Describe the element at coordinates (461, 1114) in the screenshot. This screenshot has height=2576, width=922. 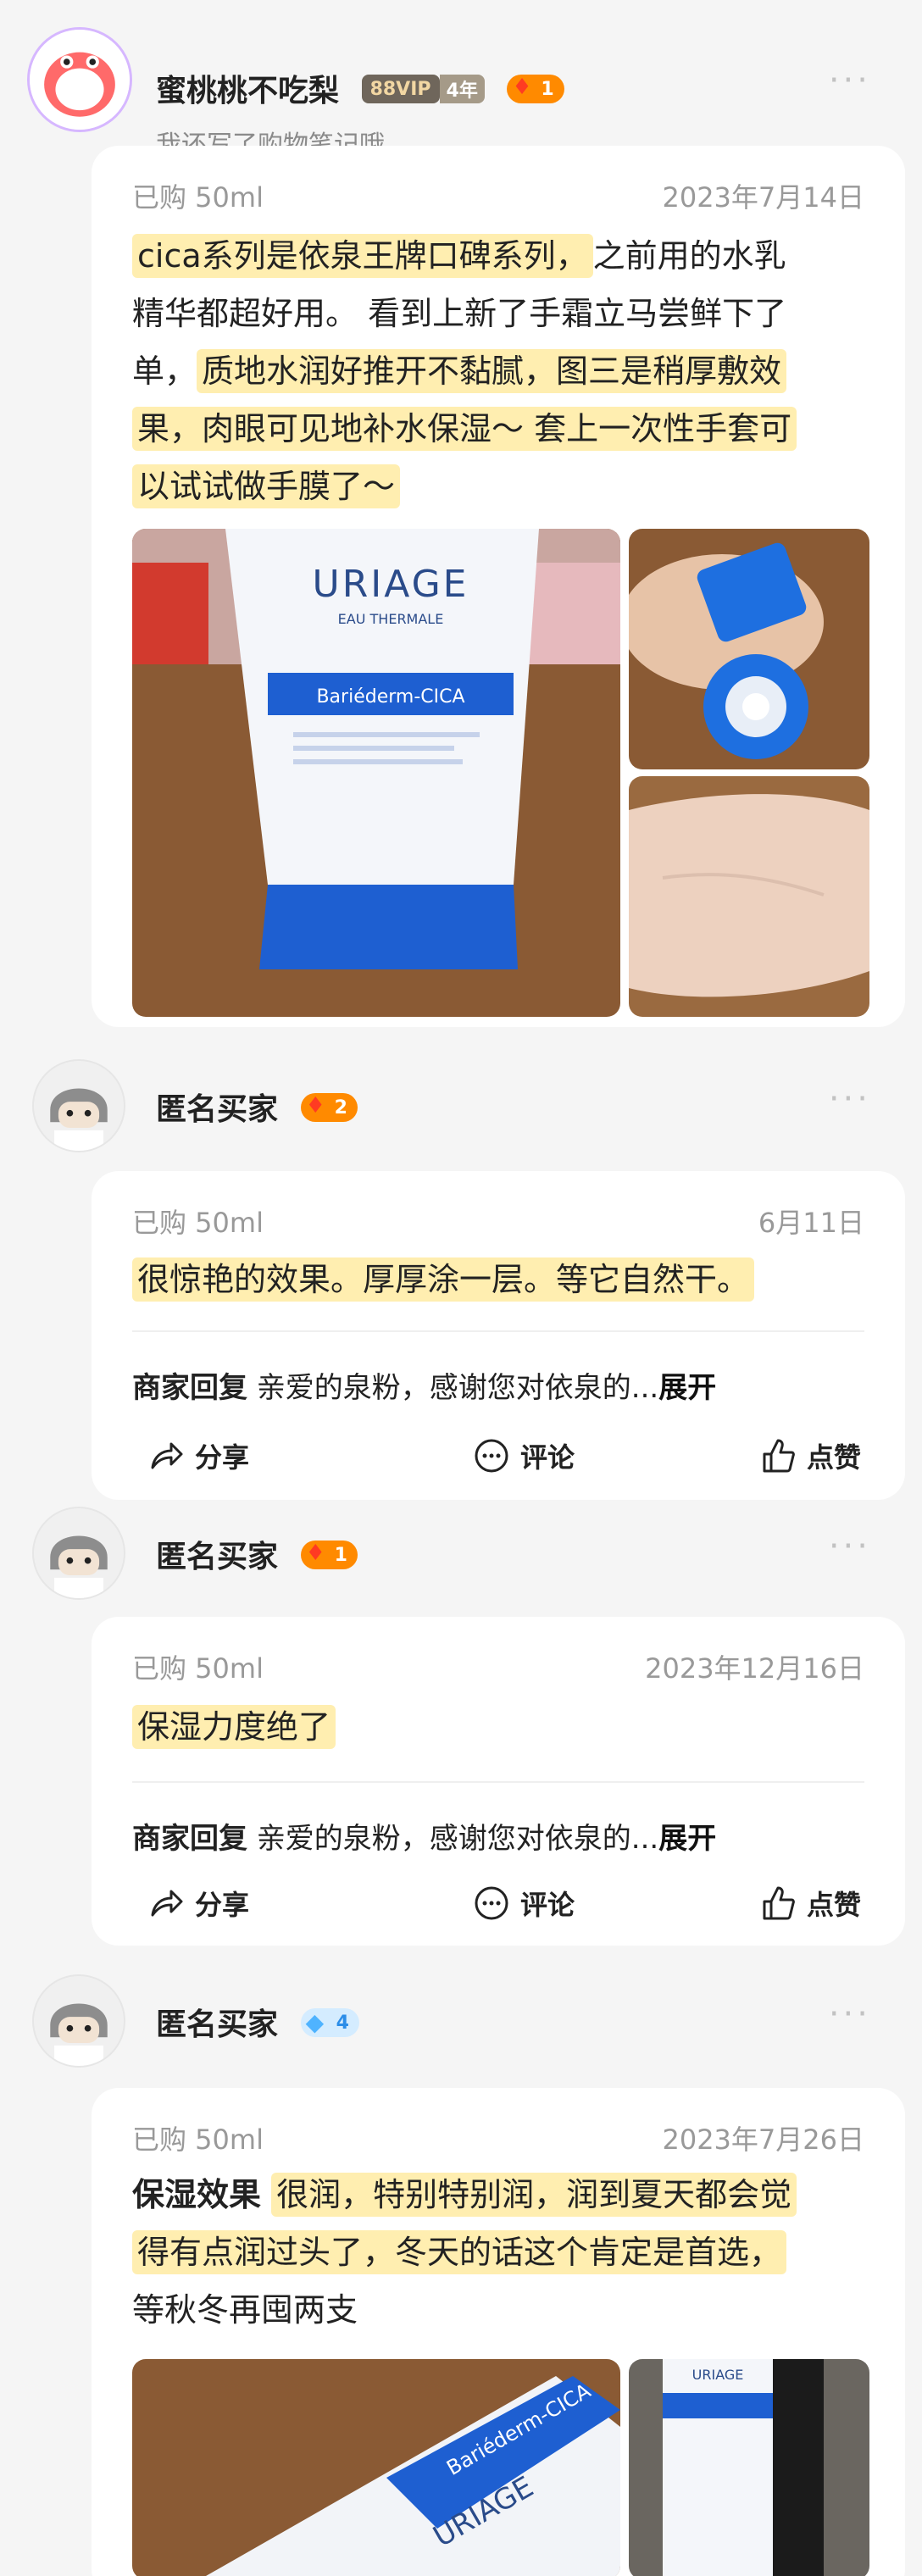
I see `post2-header: 匿名买家 ♦ 2 ···` at that location.